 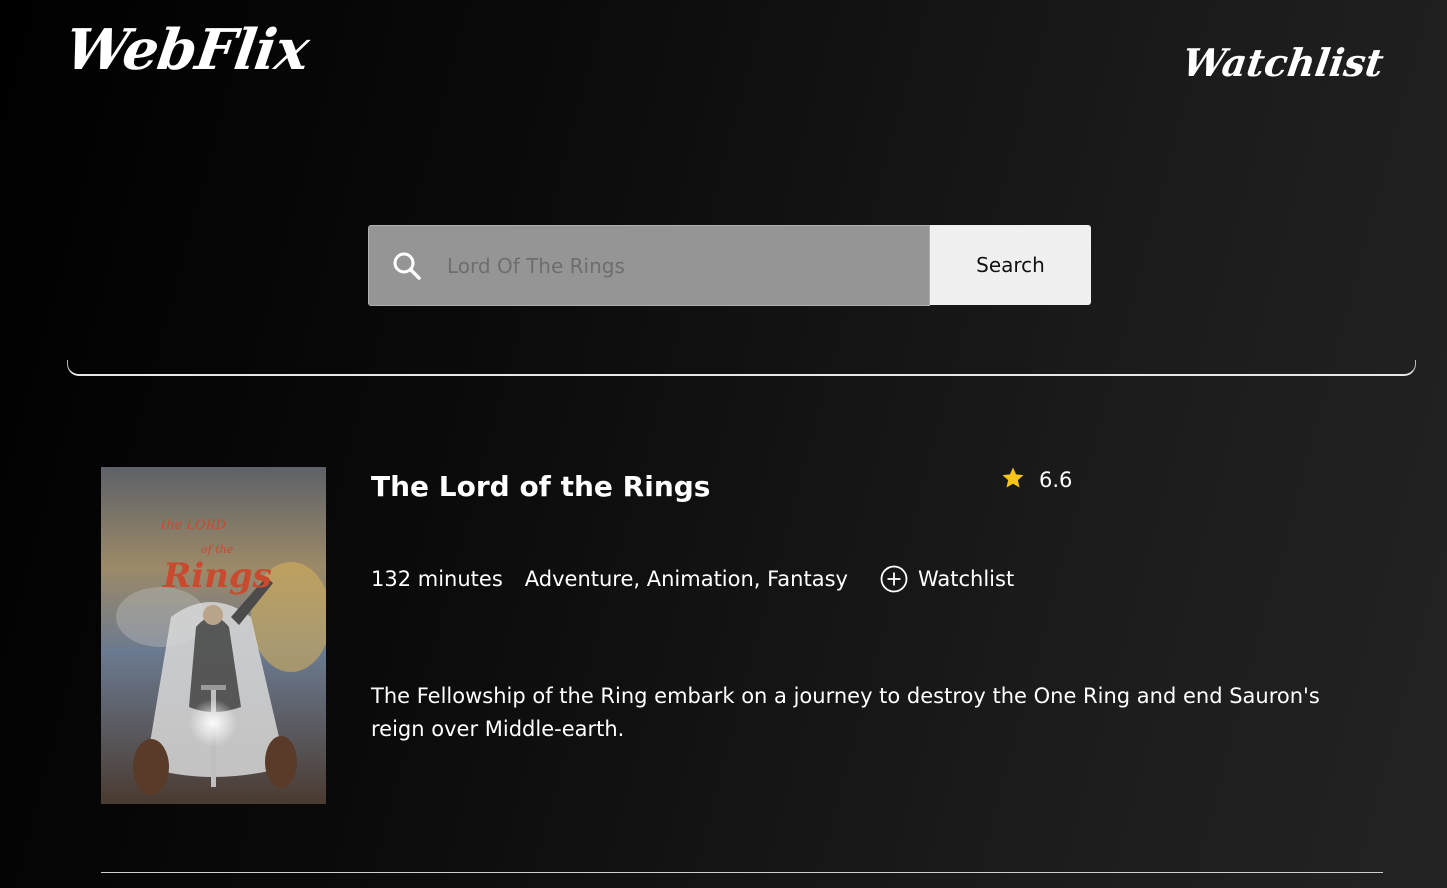 I want to click on search-button: Search, so click(x=1010, y=265).